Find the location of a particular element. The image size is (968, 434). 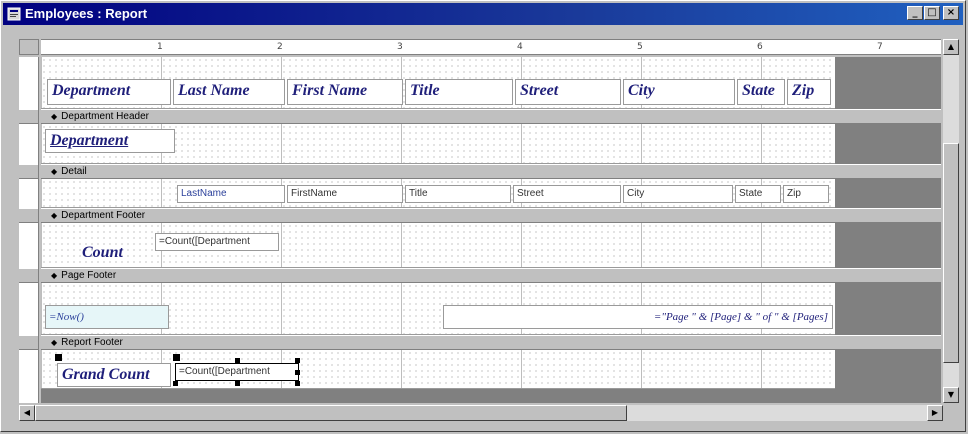

section-label: Department Header is located at coordinates (105, 116).